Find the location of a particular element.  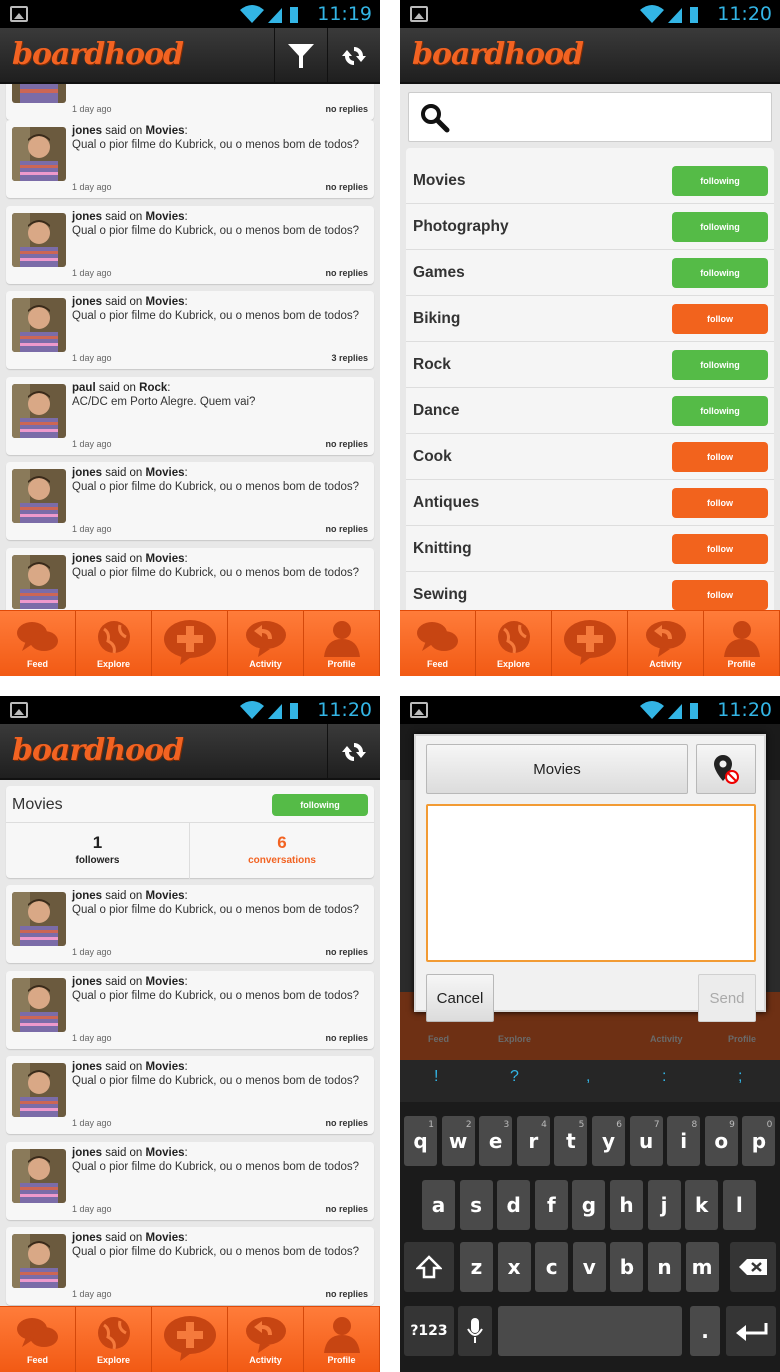

topic-row: Knitting follow is located at coordinates (590, 549).